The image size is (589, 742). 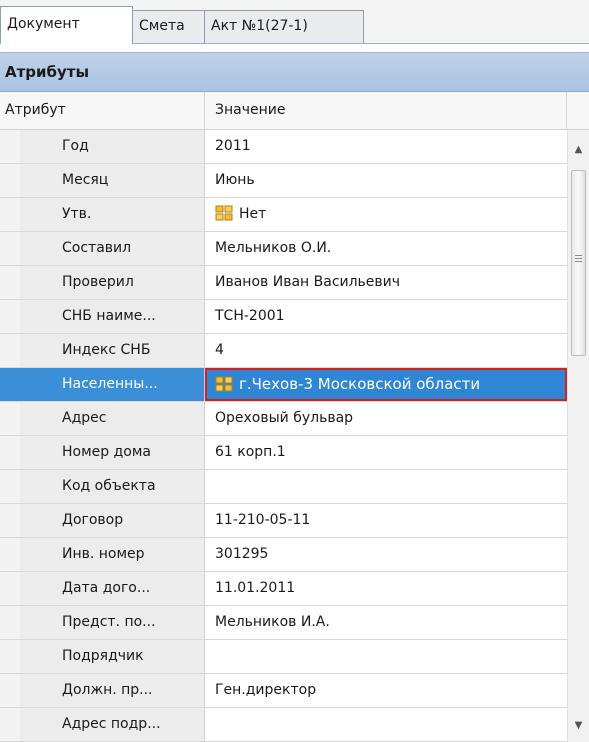 What do you see at coordinates (112, 180) in the screenshot?
I see `attribute-name-cell: Месяц` at bounding box center [112, 180].